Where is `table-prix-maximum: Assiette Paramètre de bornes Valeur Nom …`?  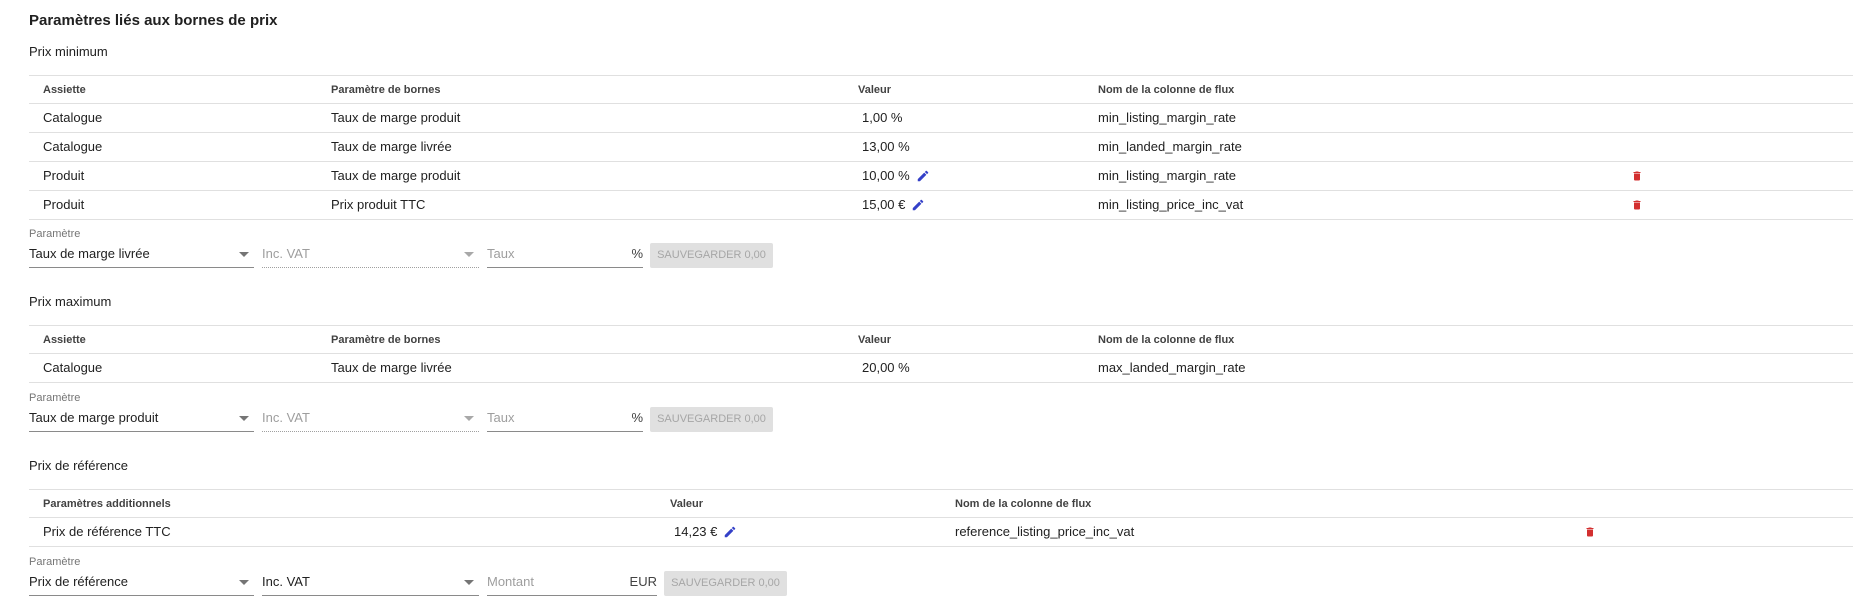
table-prix-maximum: Assiette Paramètre de bornes Valeur Nom … is located at coordinates (941, 354).